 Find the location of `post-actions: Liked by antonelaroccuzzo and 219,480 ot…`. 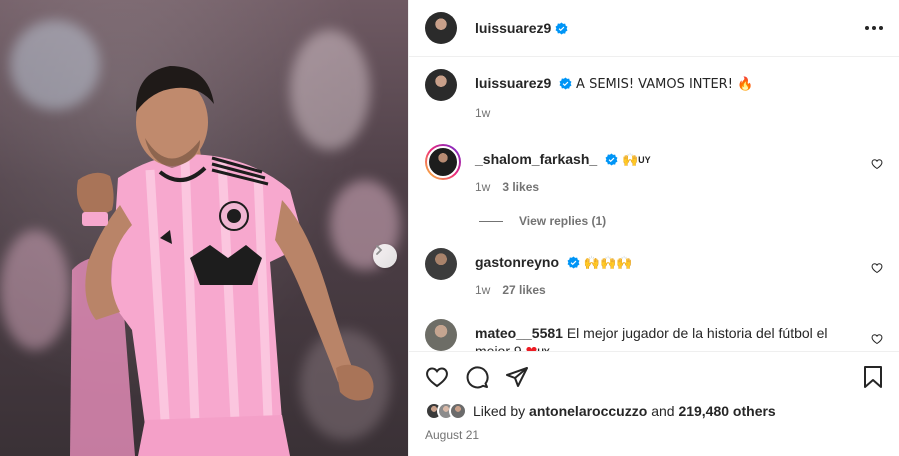

post-actions: Liked by antonelaroccuzzo and 219,480 ot… is located at coordinates (654, 396).